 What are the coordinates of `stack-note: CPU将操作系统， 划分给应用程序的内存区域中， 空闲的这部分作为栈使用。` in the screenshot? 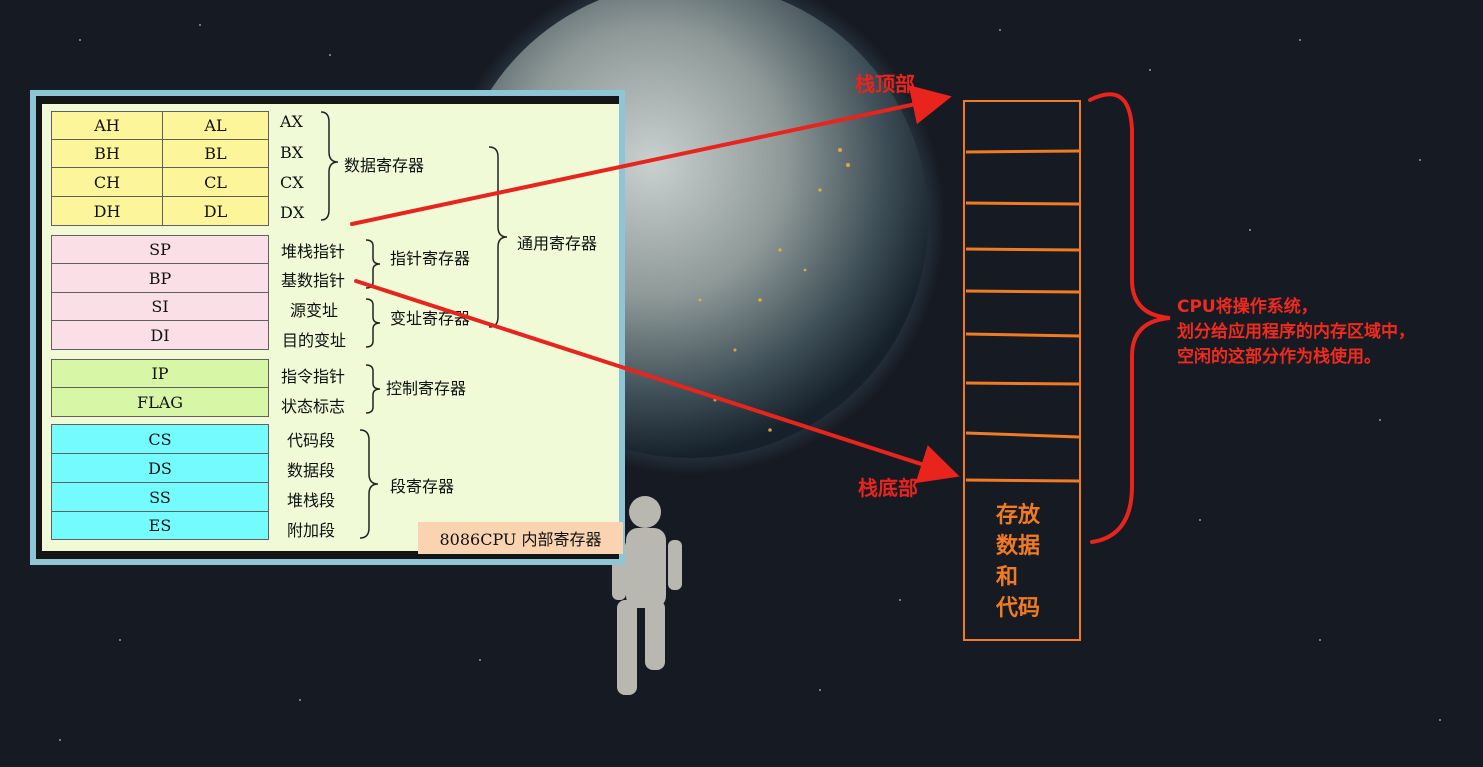 It's located at (1296, 332).